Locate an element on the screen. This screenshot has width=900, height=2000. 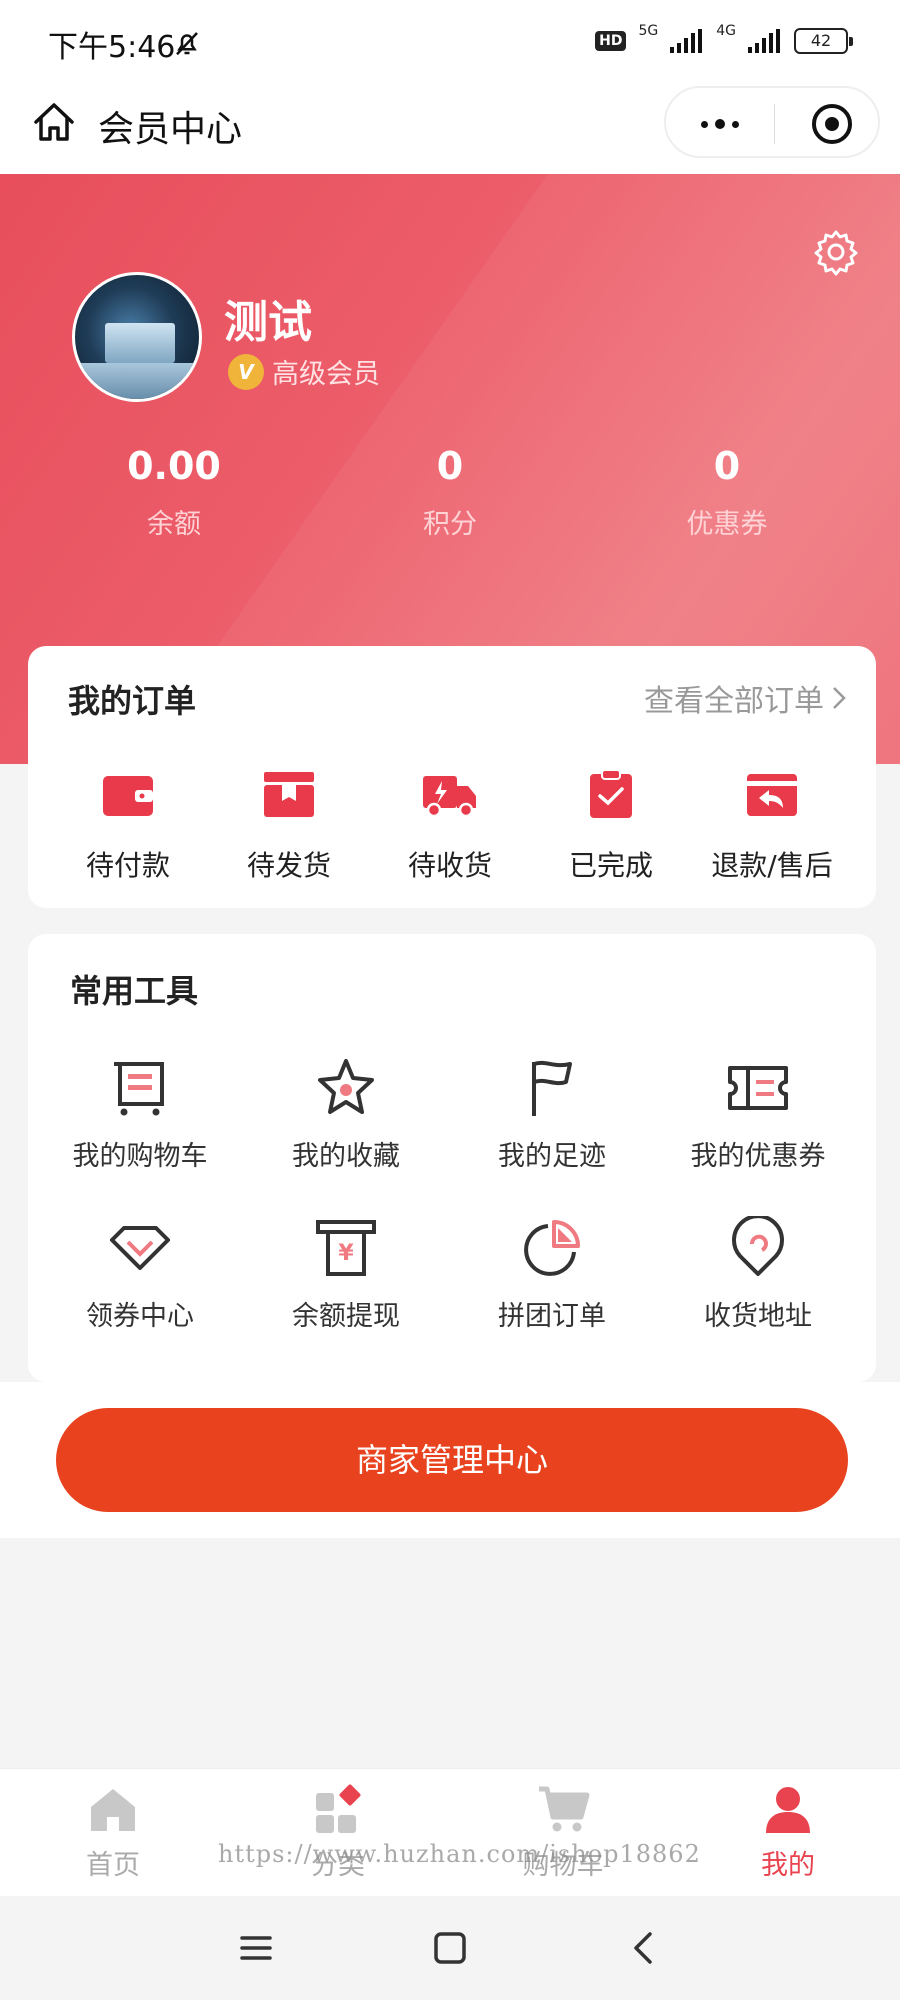
ticket-icon is located at coordinates (758, 1088).